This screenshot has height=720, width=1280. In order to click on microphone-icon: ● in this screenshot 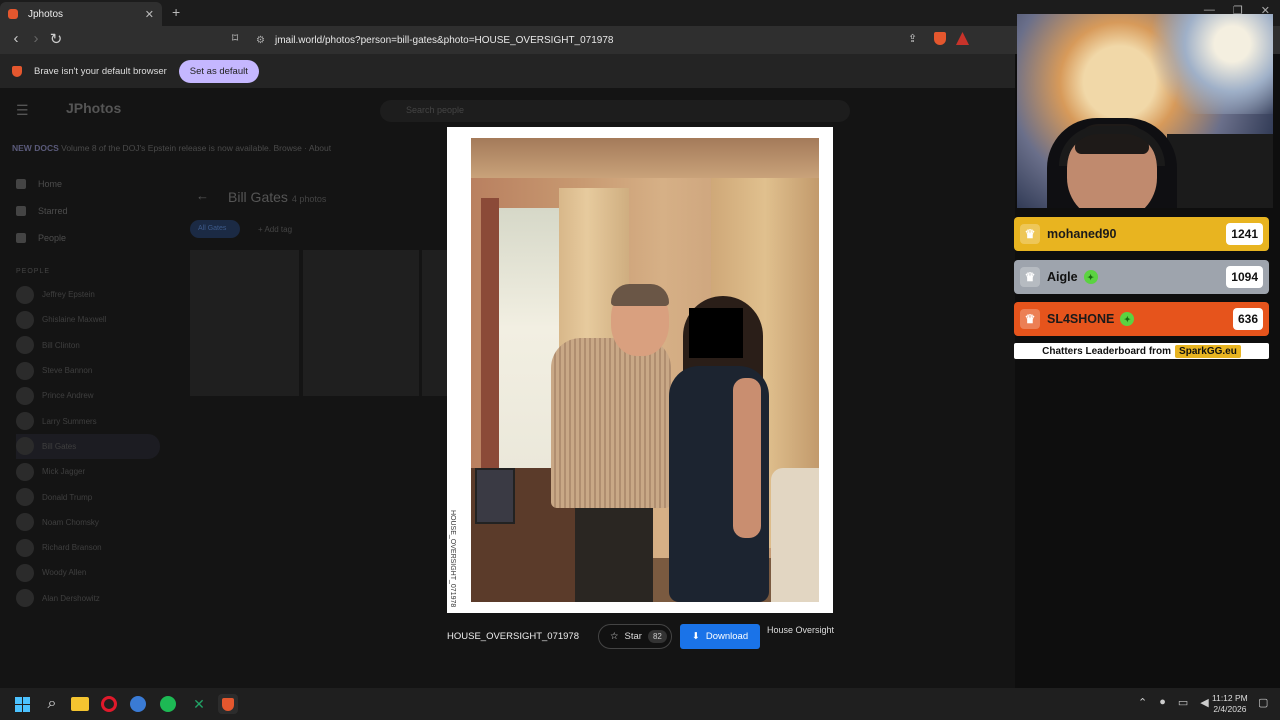, I will do `click(1162, 702)`.